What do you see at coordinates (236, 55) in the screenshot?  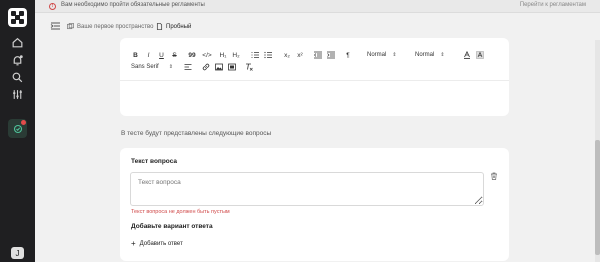 I see `header2-button: H₂` at bounding box center [236, 55].